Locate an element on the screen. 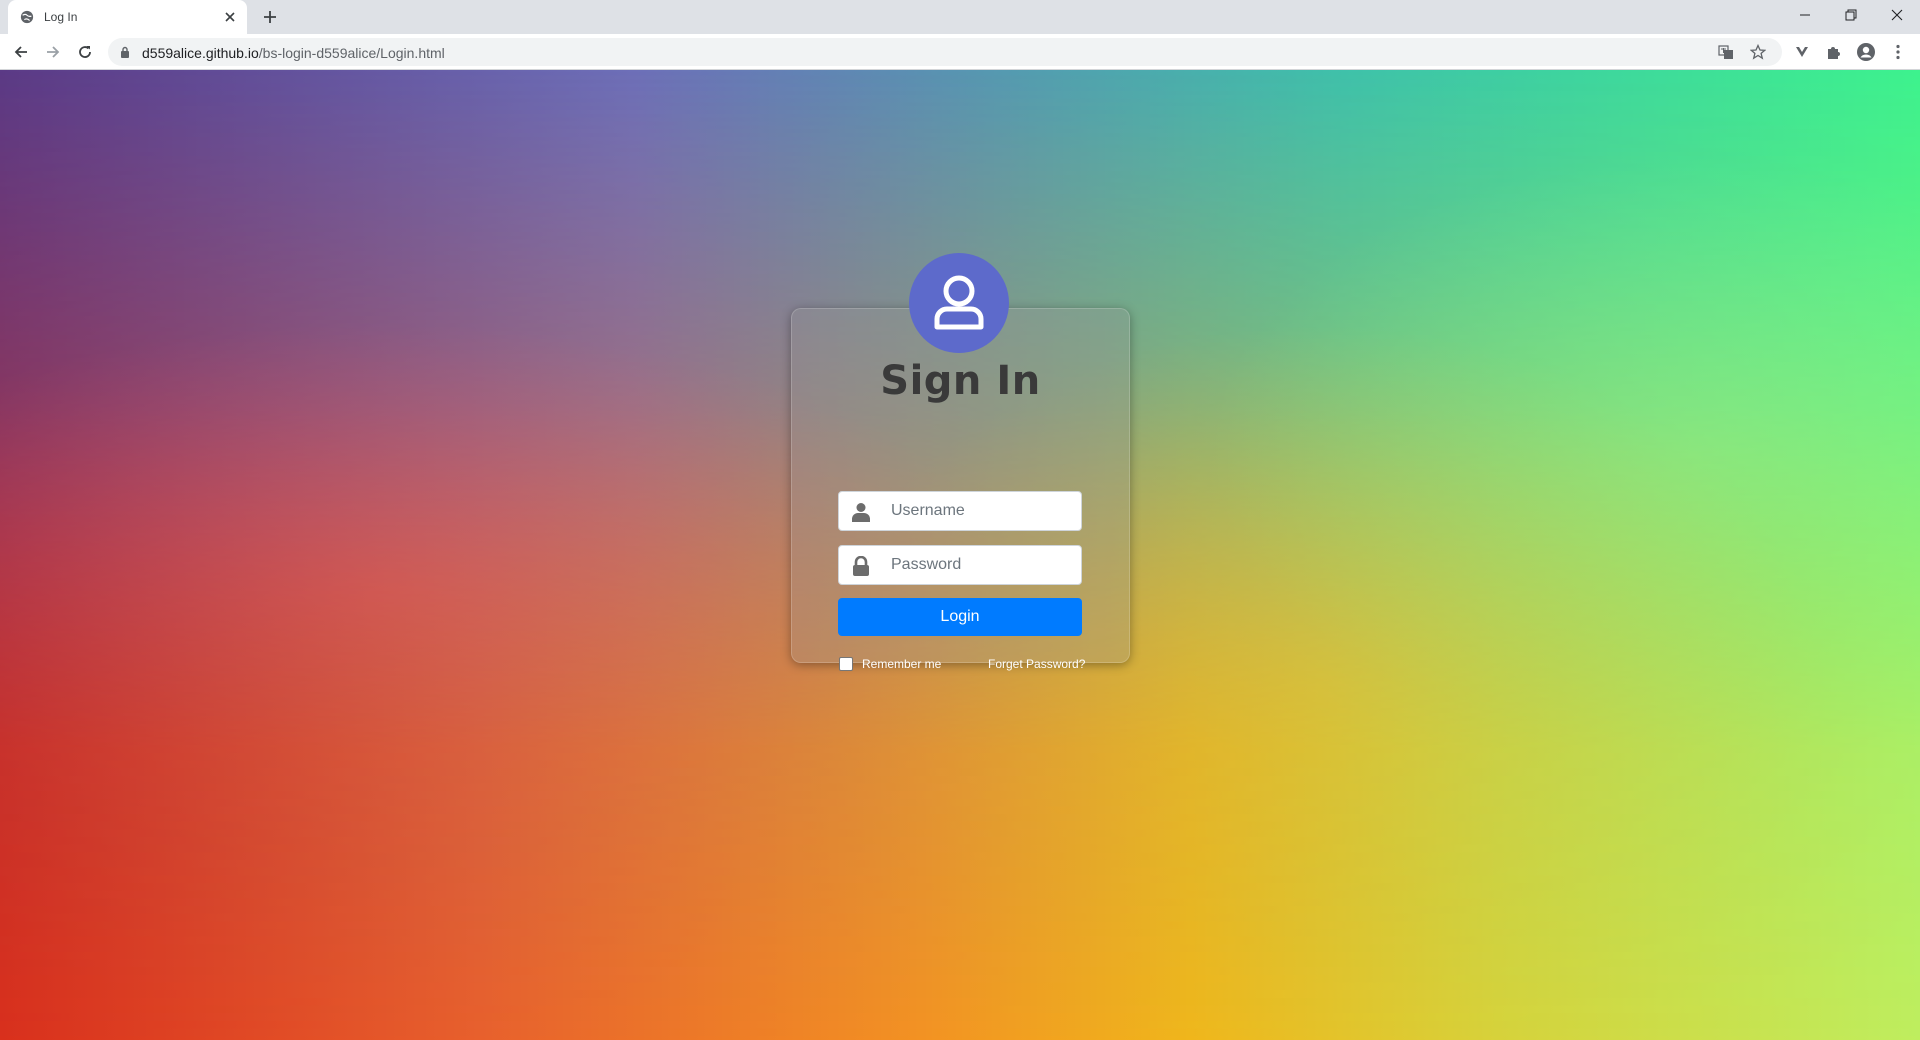 The image size is (1920, 1040). remember-me-label: Remember me is located at coordinates (901, 664).